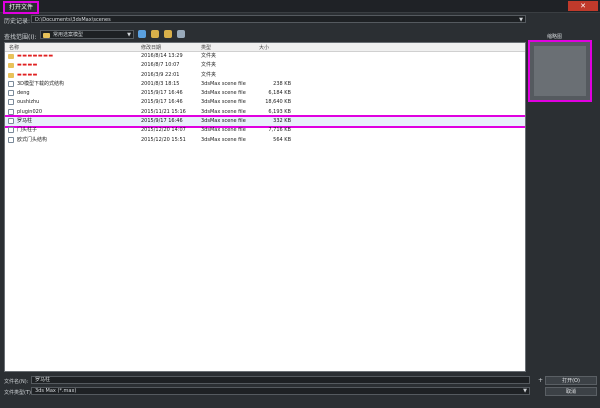 The height and width of the screenshot is (408, 600). What do you see at coordinates (30, 111) in the screenshot?
I see `file-name-cell: plugin020` at bounding box center [30, 111].